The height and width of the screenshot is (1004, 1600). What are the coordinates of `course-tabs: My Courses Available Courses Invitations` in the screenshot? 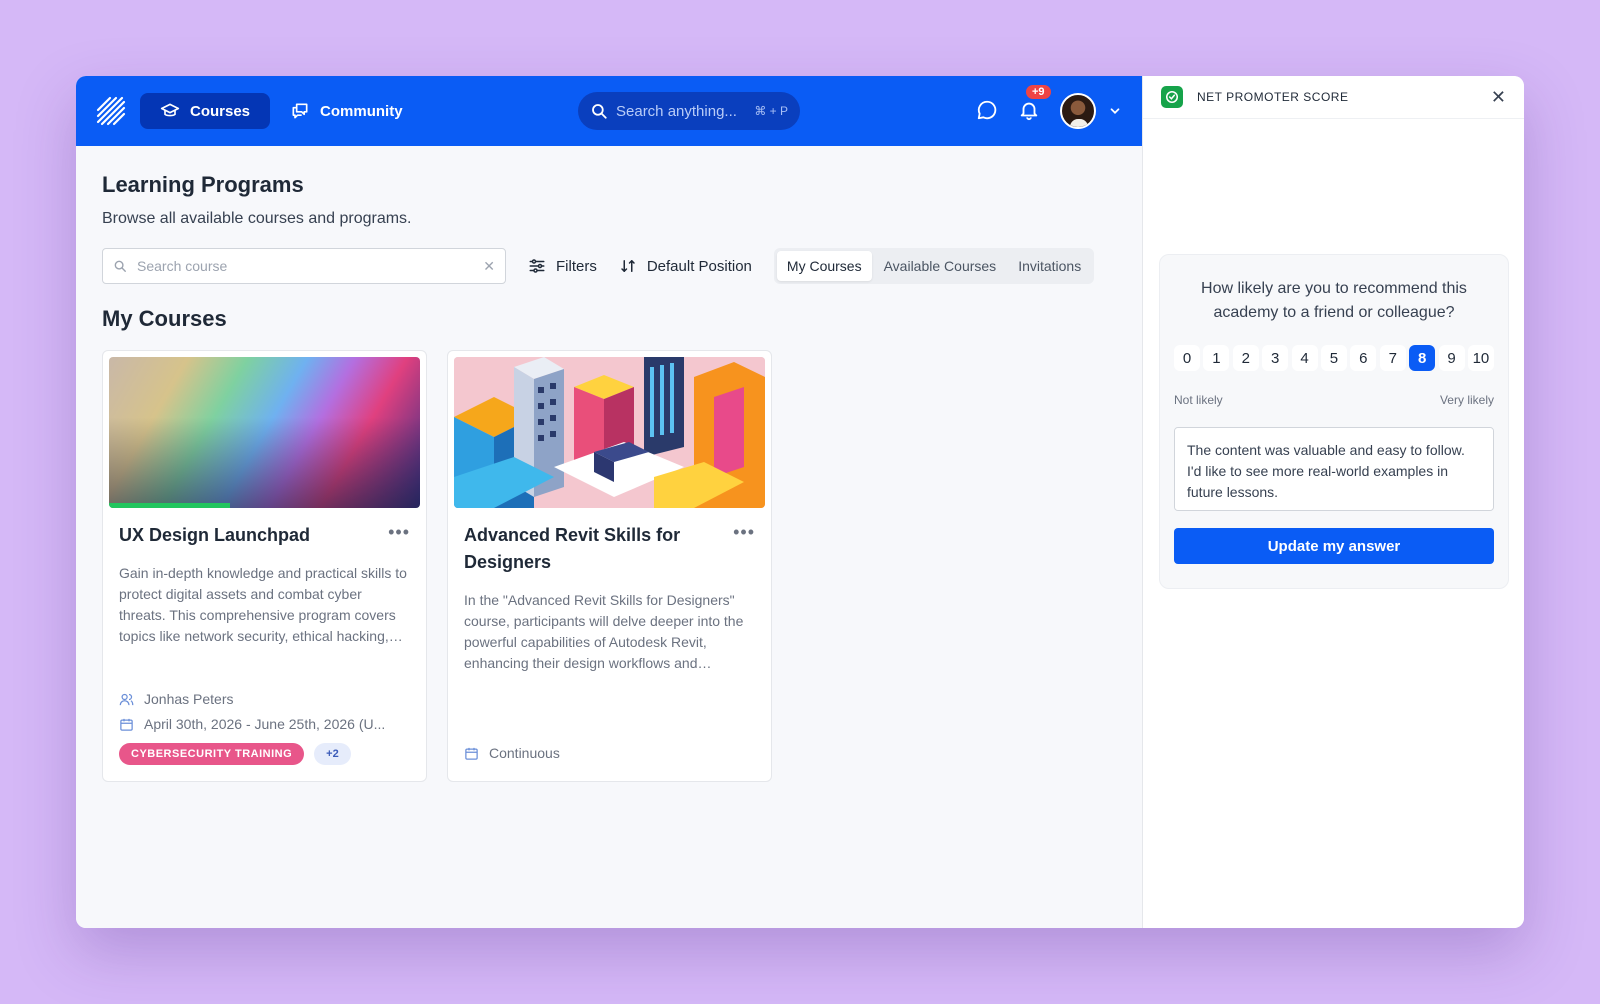 It's located at (934, 266).